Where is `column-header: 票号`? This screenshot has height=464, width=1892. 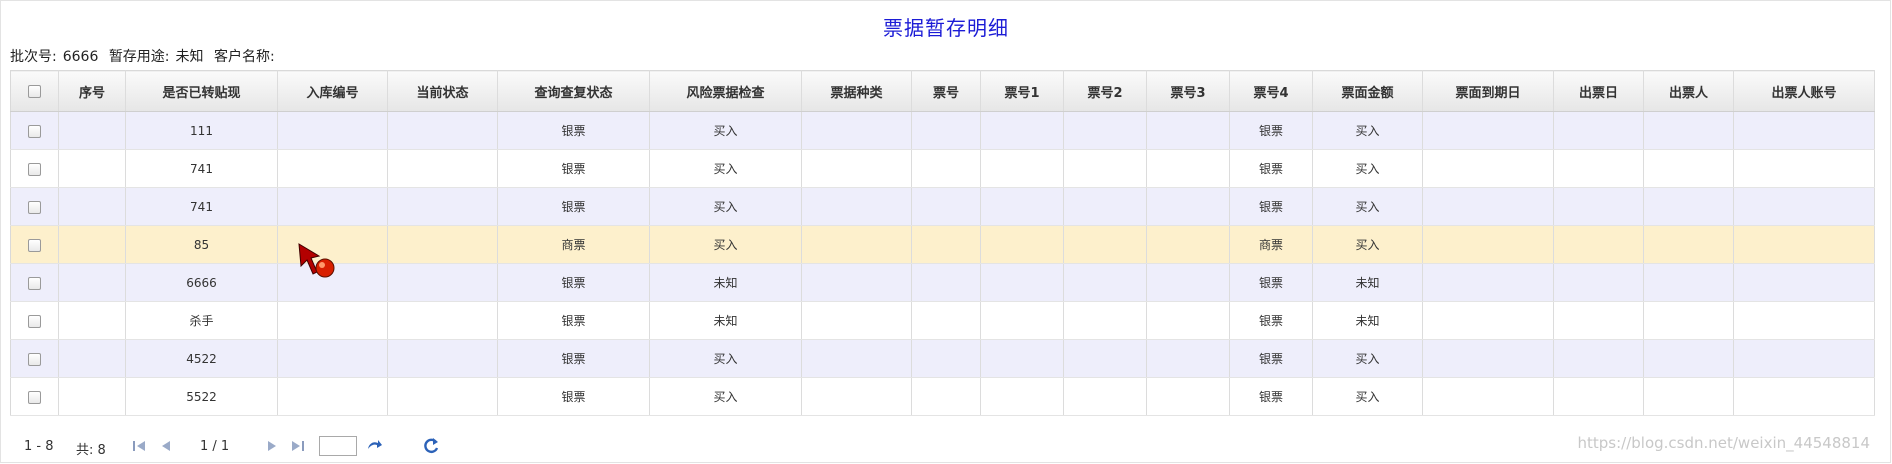 column-header: 票号 is located at coordinates (946, 91).